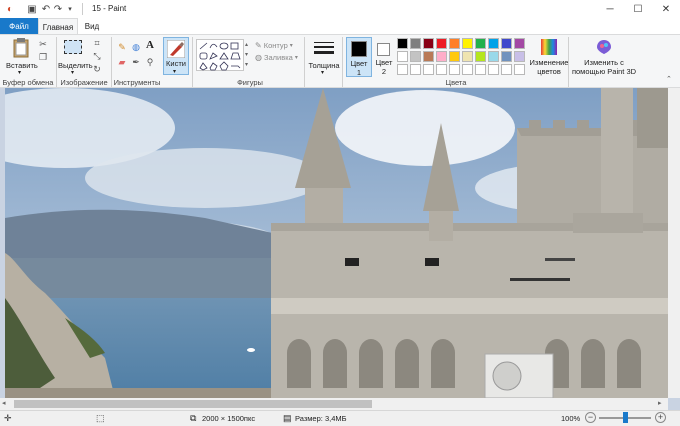 This screenshot has width=680, height=426. Describe the element at coordinates (359, 63) in the screenshot. I see `color1-label-line1: Цвет` at that location.